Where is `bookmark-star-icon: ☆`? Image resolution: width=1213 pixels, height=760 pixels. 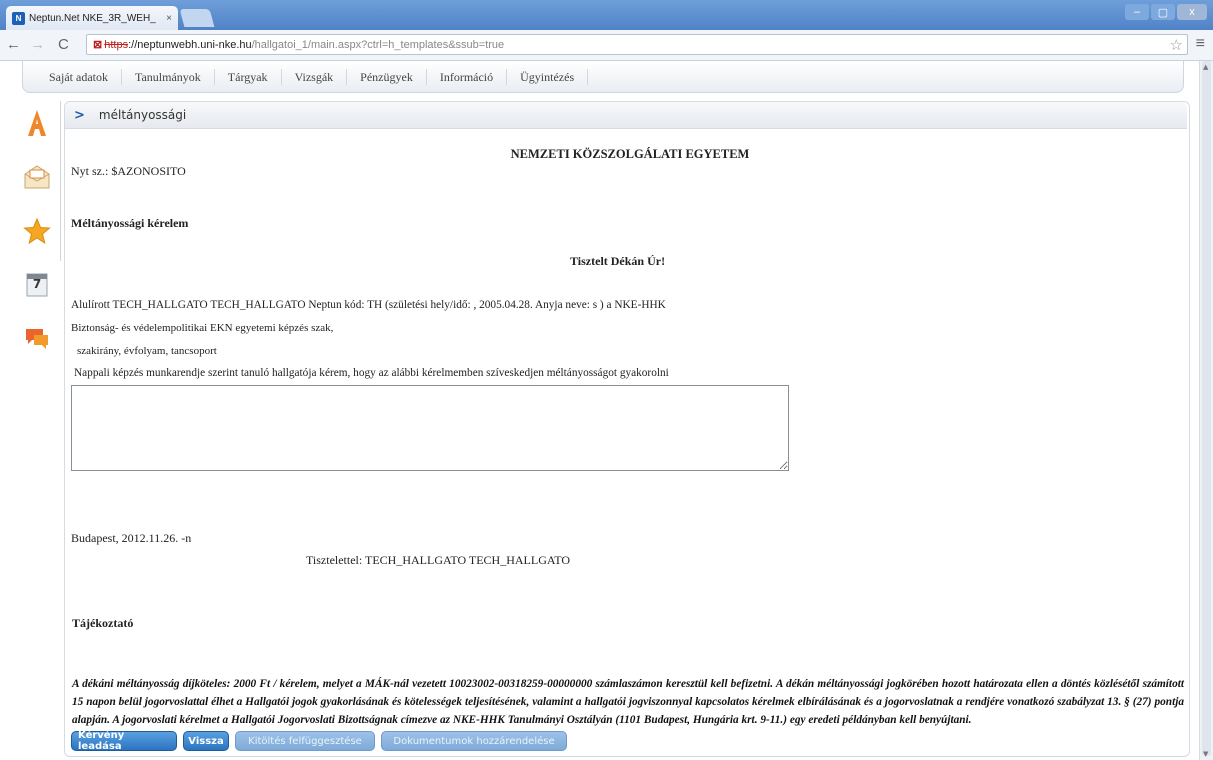 bookmark-star-icon: ☆ is located at coordinates (1176, 45).